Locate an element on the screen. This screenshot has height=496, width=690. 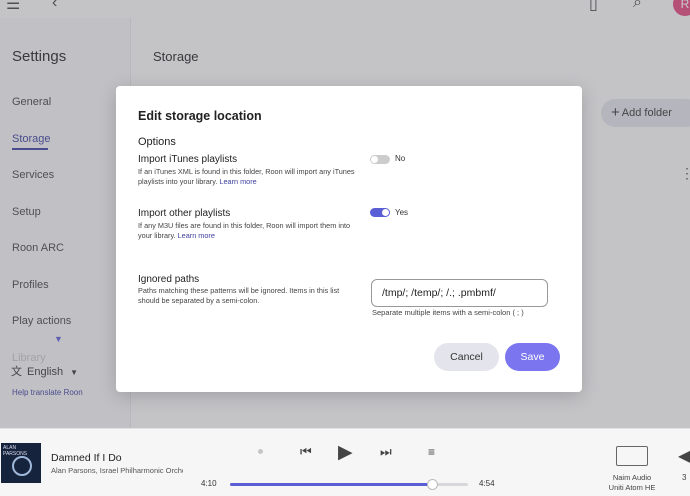
ignored-paths-input is located at coordinates (459, 293).